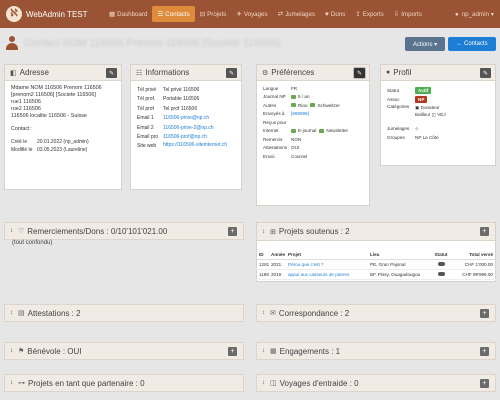 Image resolution: width=500 pixels, height=400 pixels. What do you see at coordinates (53, 95) in the screenshot?
I see `address-line: [prenom2 116506] [Societe 116506]` at bounding box center [53, 95].